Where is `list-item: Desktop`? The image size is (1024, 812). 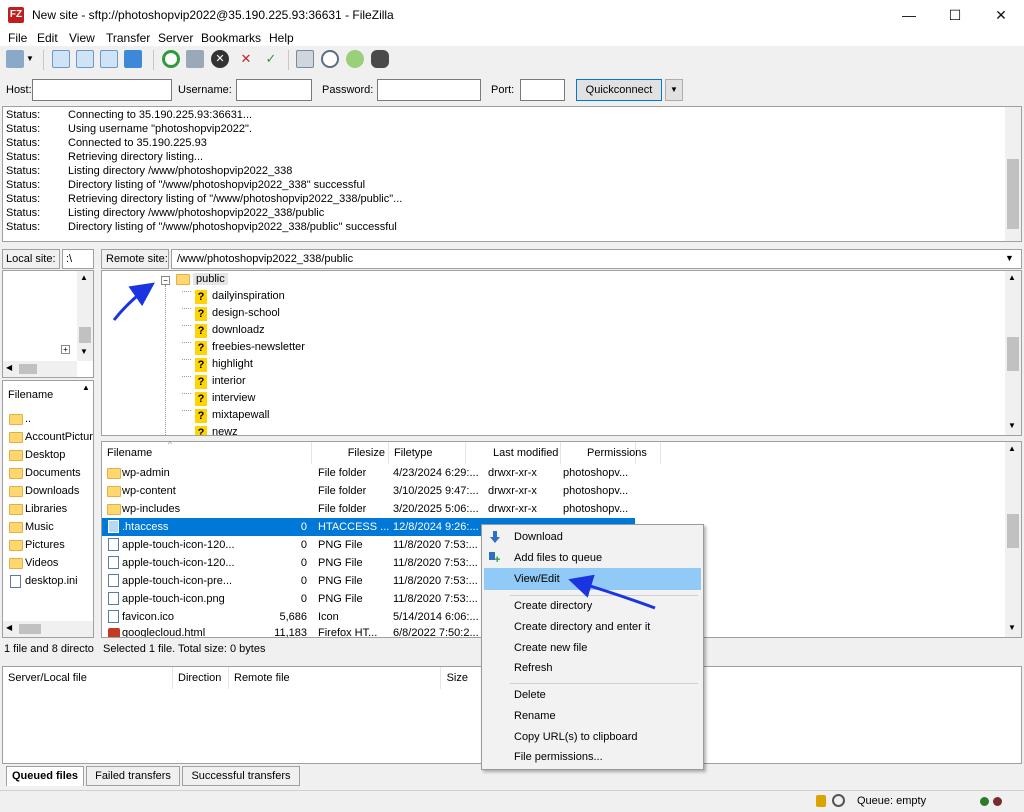
list-item: Desktop is located at coordinates (48, 456).